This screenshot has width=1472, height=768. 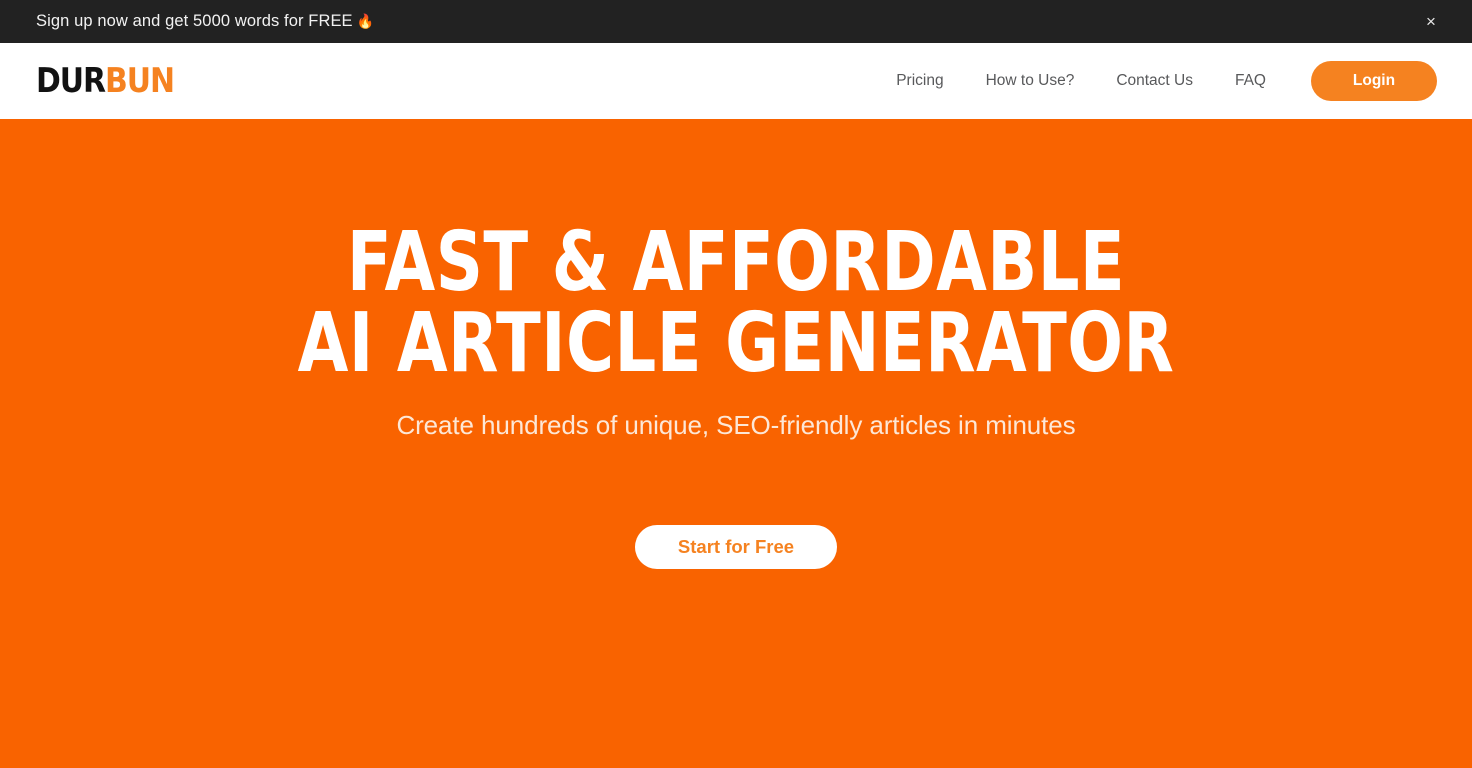 I want to click on close-icon: ×, so click(x=1431, y=22).